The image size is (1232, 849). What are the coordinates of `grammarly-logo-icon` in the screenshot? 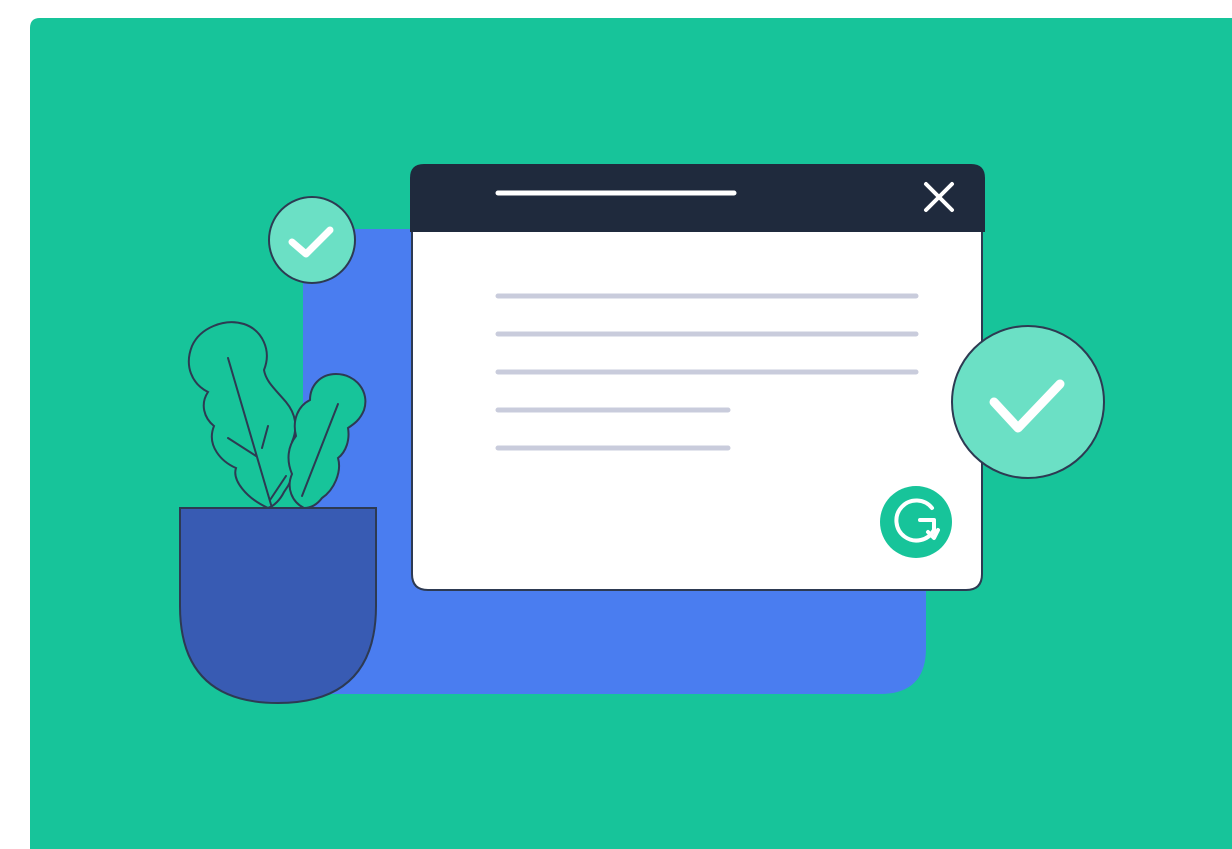 It's located at (916, 522).